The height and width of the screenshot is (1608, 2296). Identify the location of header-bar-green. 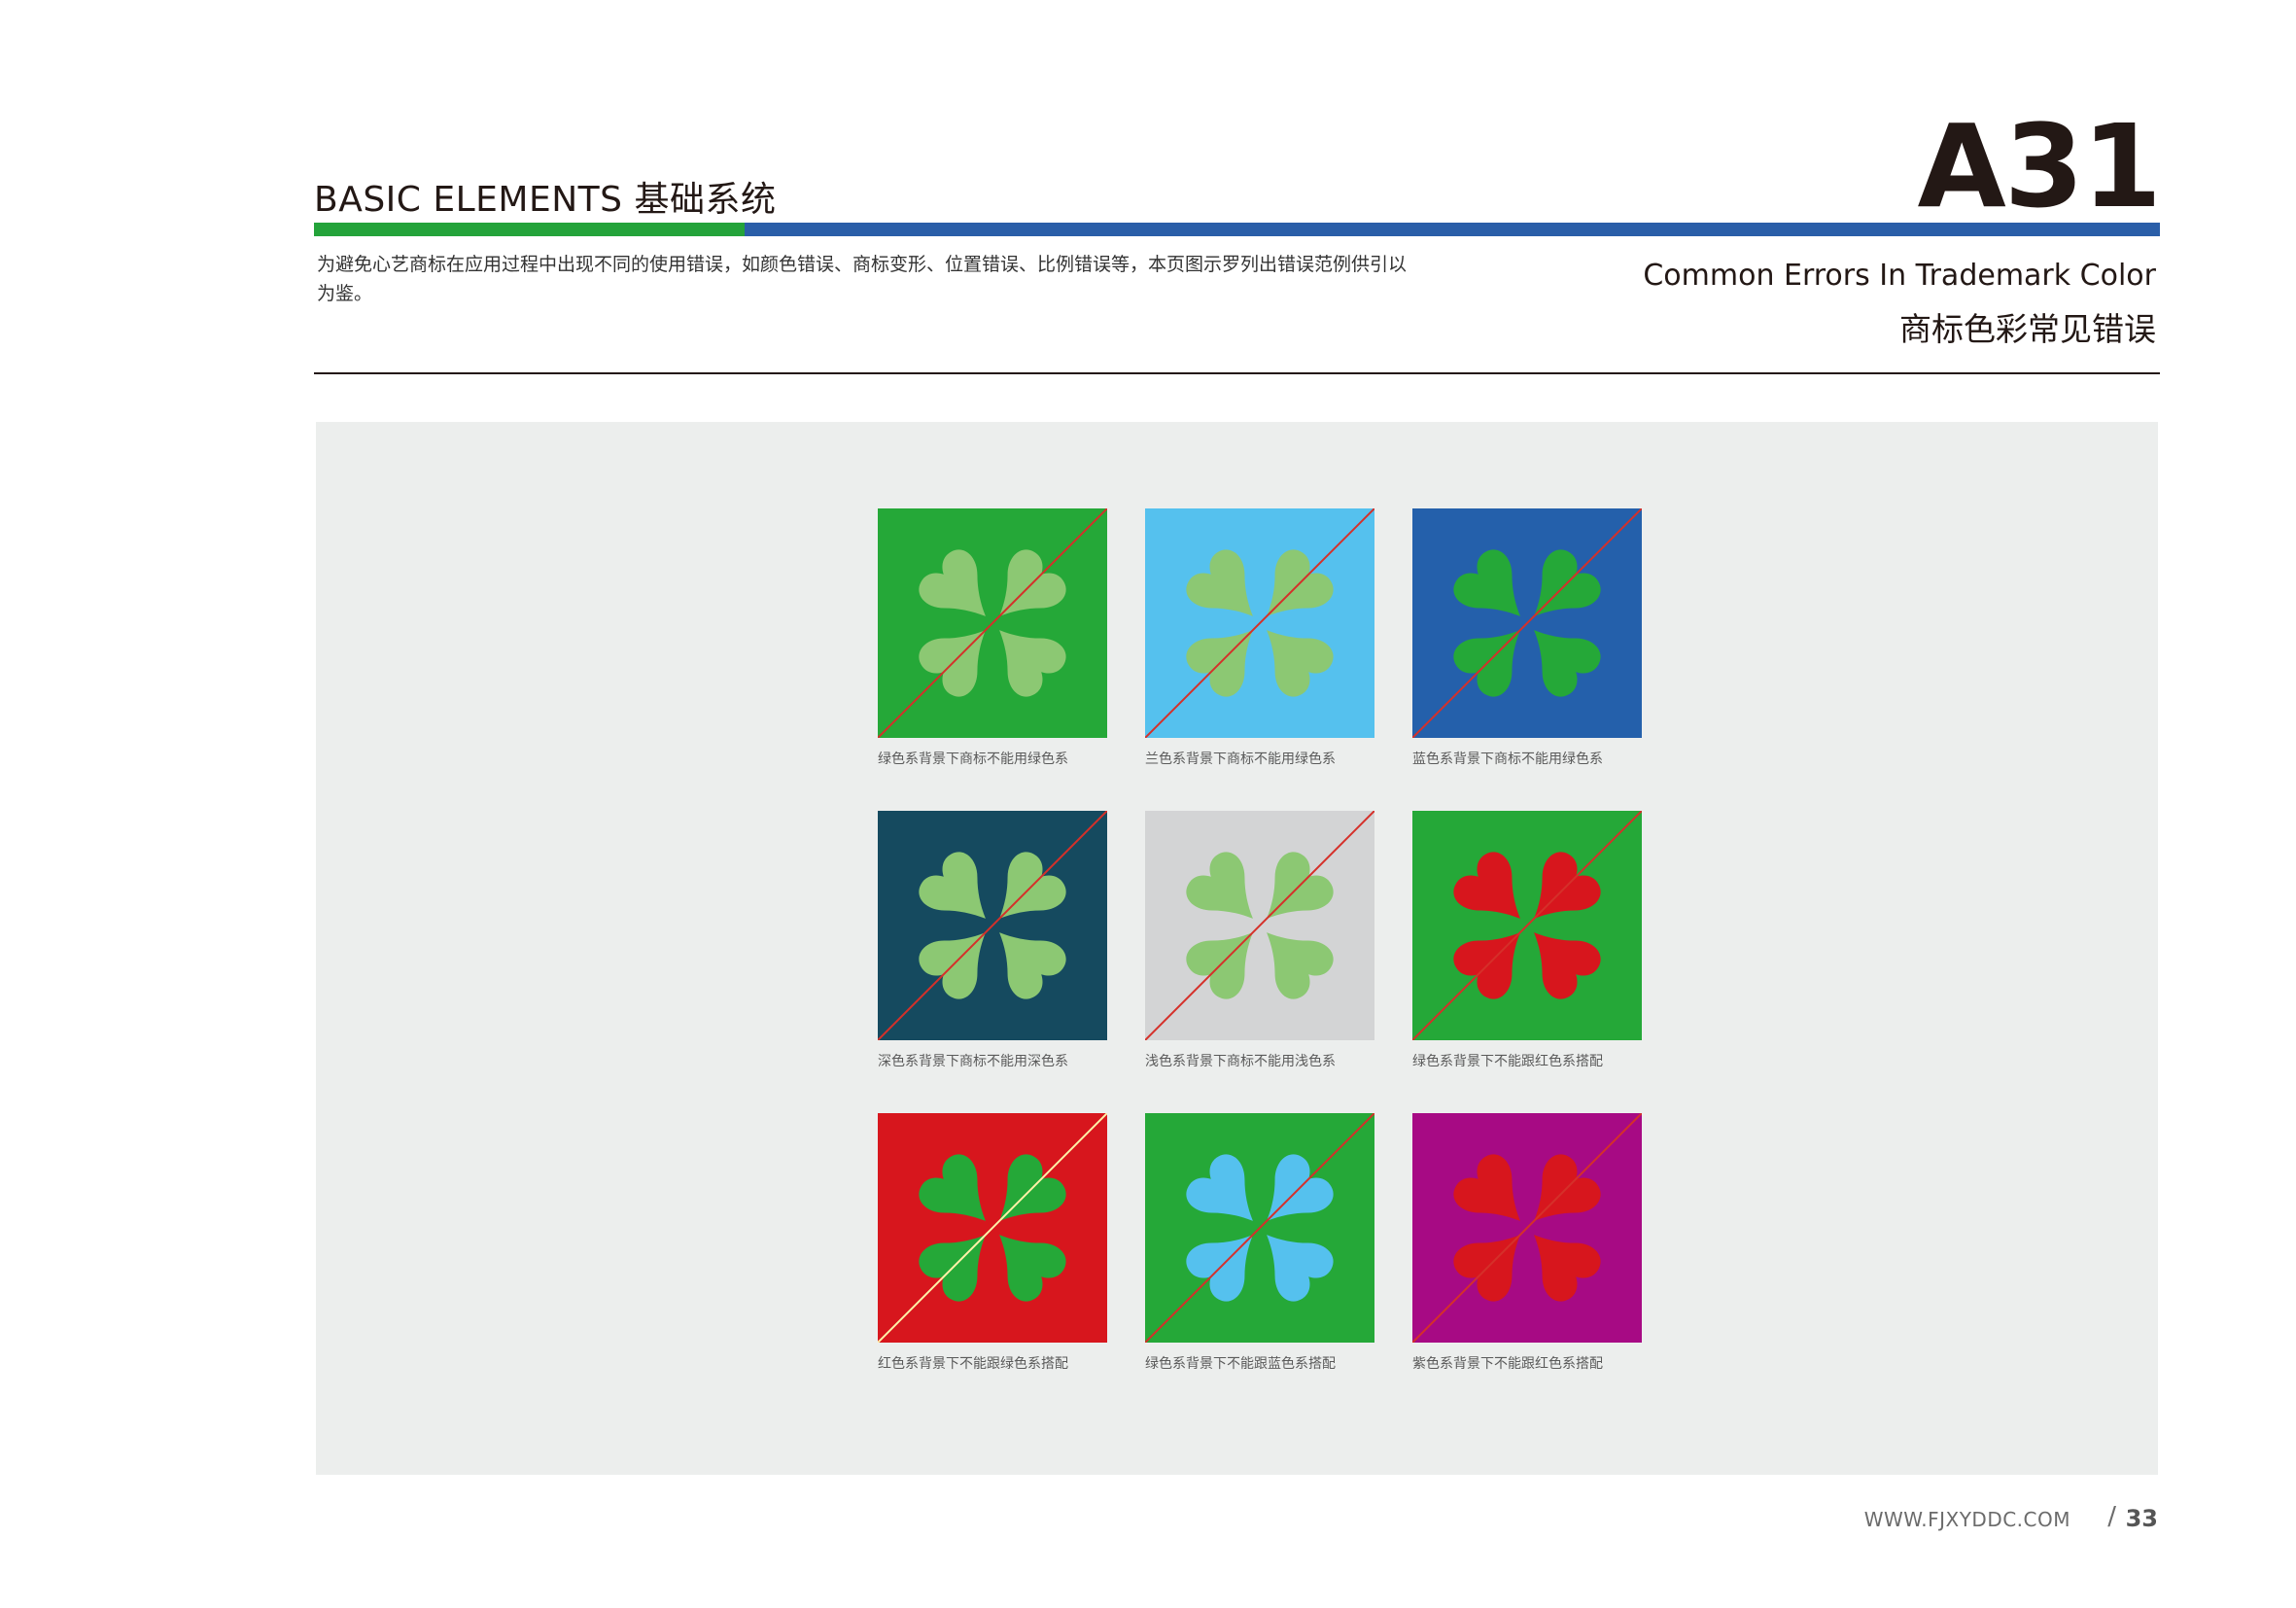
(529, 229).